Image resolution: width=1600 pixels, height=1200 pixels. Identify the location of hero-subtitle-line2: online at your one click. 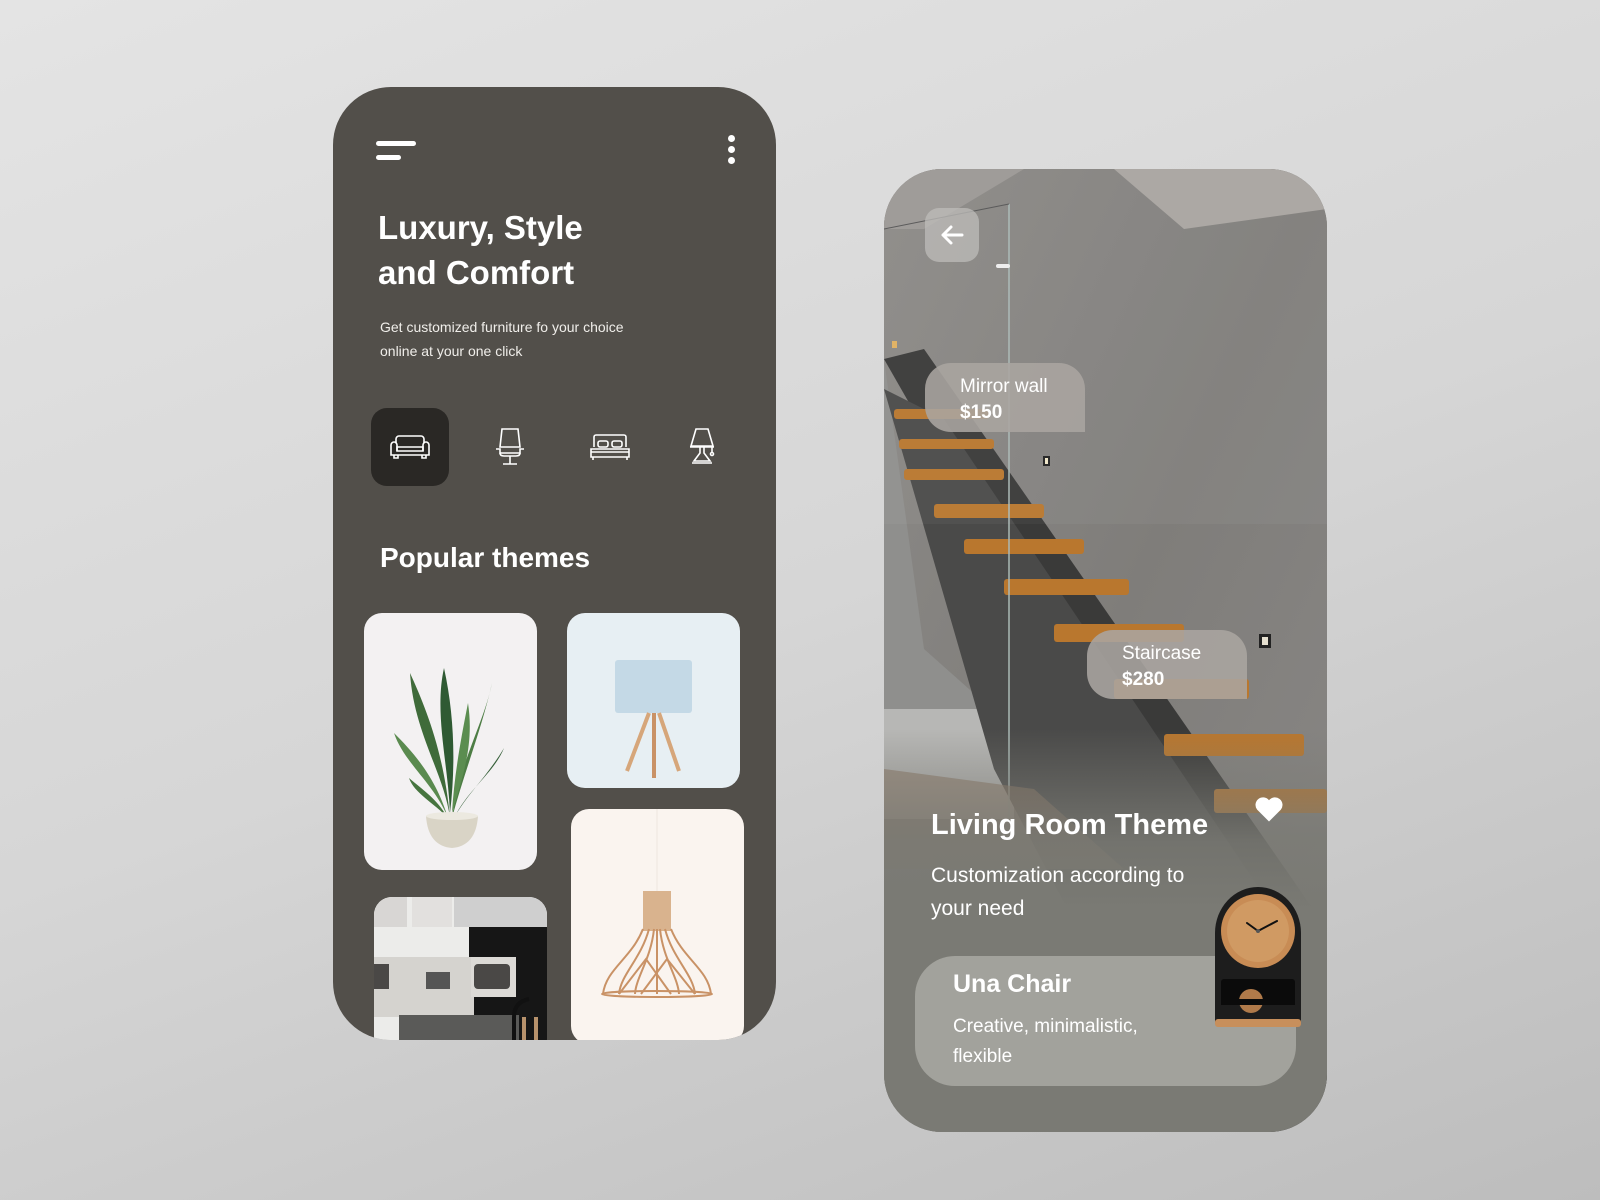
(451, 351).